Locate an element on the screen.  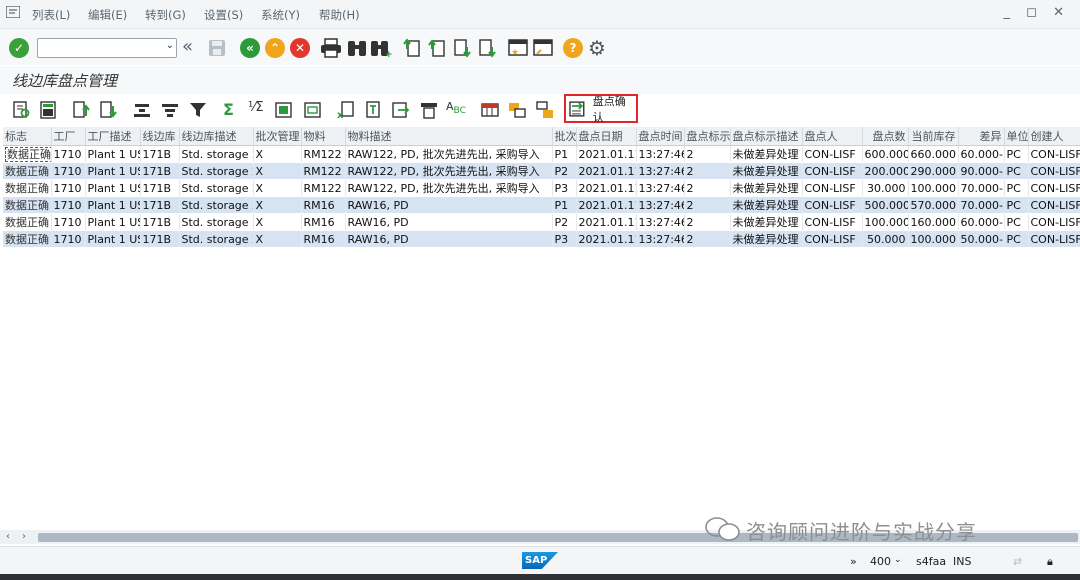
command-input is located at coordinates (101, 47).